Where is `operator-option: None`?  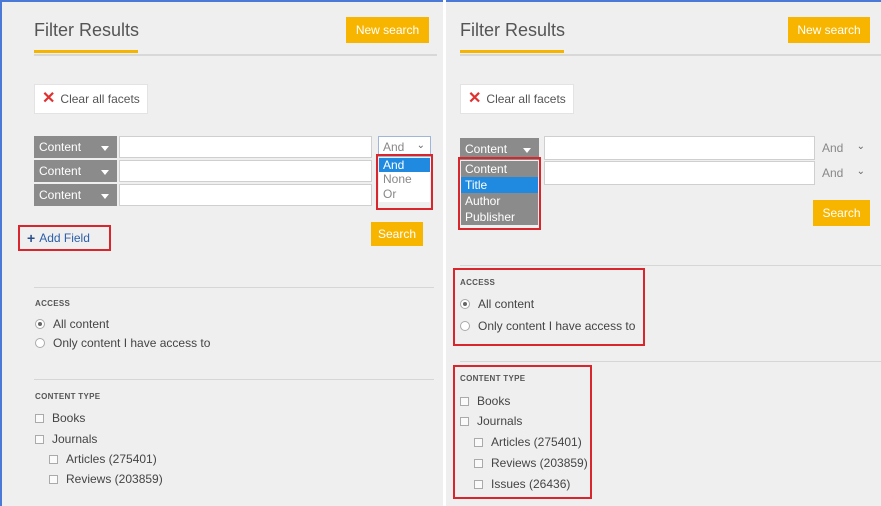 operator-option: None is located at coordinates (404, 179).